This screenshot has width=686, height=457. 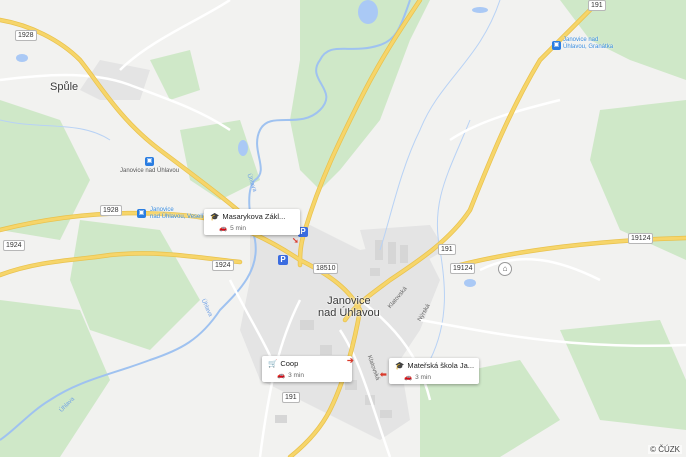 What do you see at coordinates (307, 369) in the screenshot?
I see `poi-card-coop: 🛒 Coop 🚗 3 min` at bounding box center [307, 369].